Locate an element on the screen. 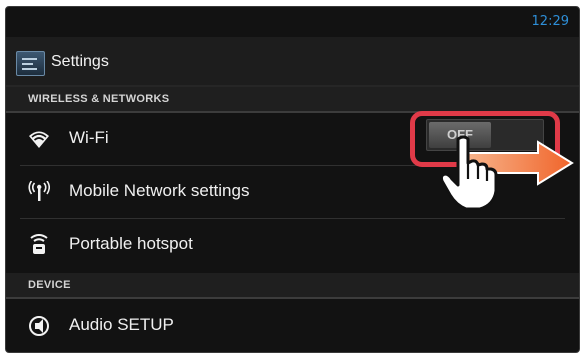 Image resolution: width=582 pixels, height=354 pixels. section-header-label: WIRELESS & NETWORKS is located at coordinates (99, 99).